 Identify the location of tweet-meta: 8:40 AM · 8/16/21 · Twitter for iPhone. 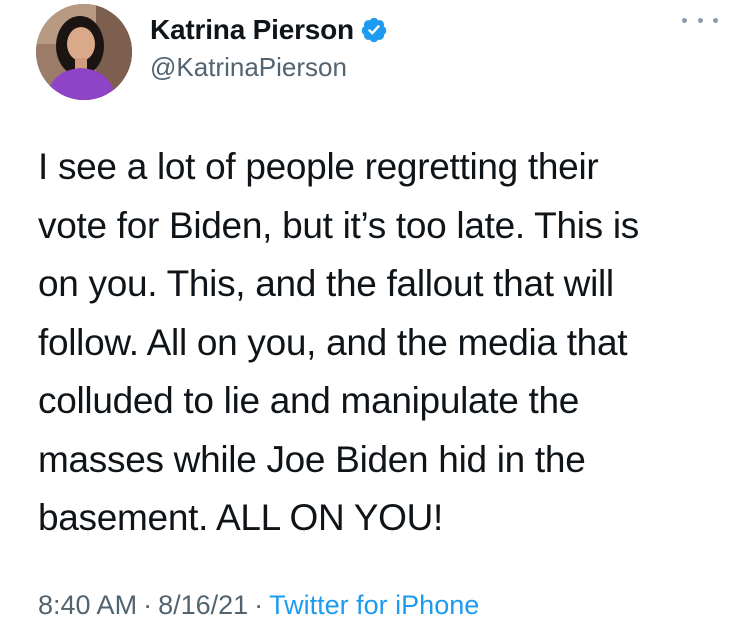
(258, 605).